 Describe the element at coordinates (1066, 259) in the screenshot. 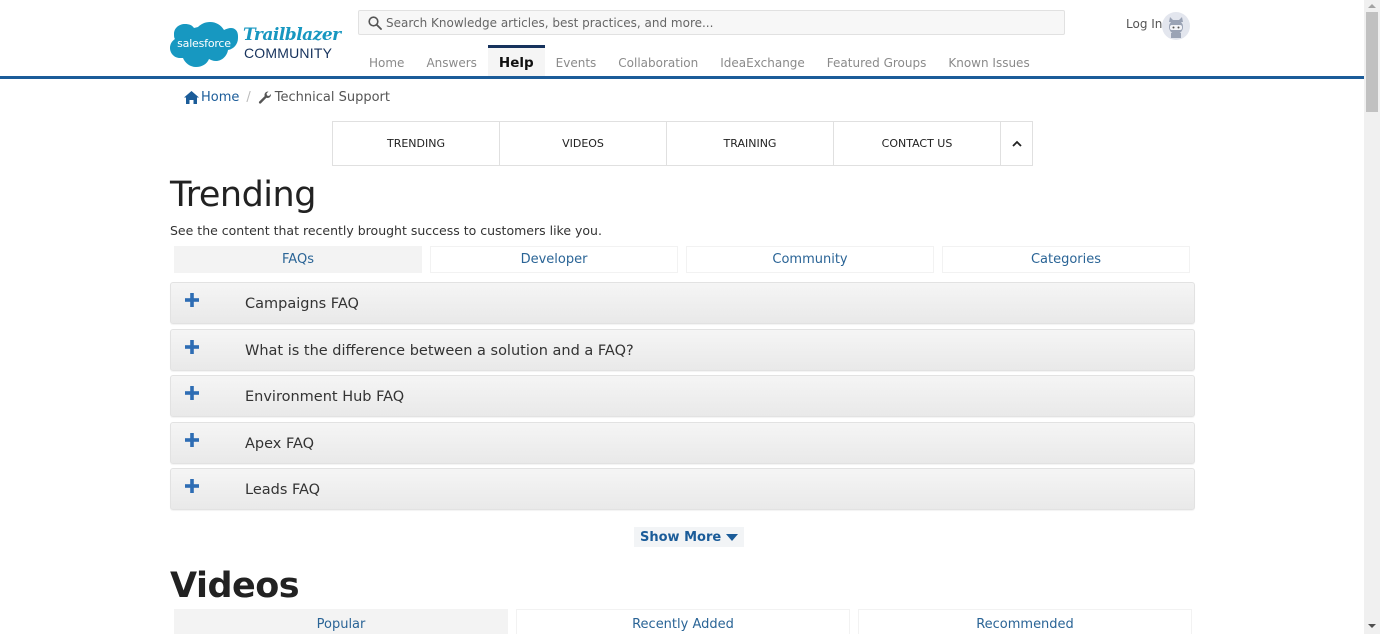

I see `tab-categories: Categories` at that location.